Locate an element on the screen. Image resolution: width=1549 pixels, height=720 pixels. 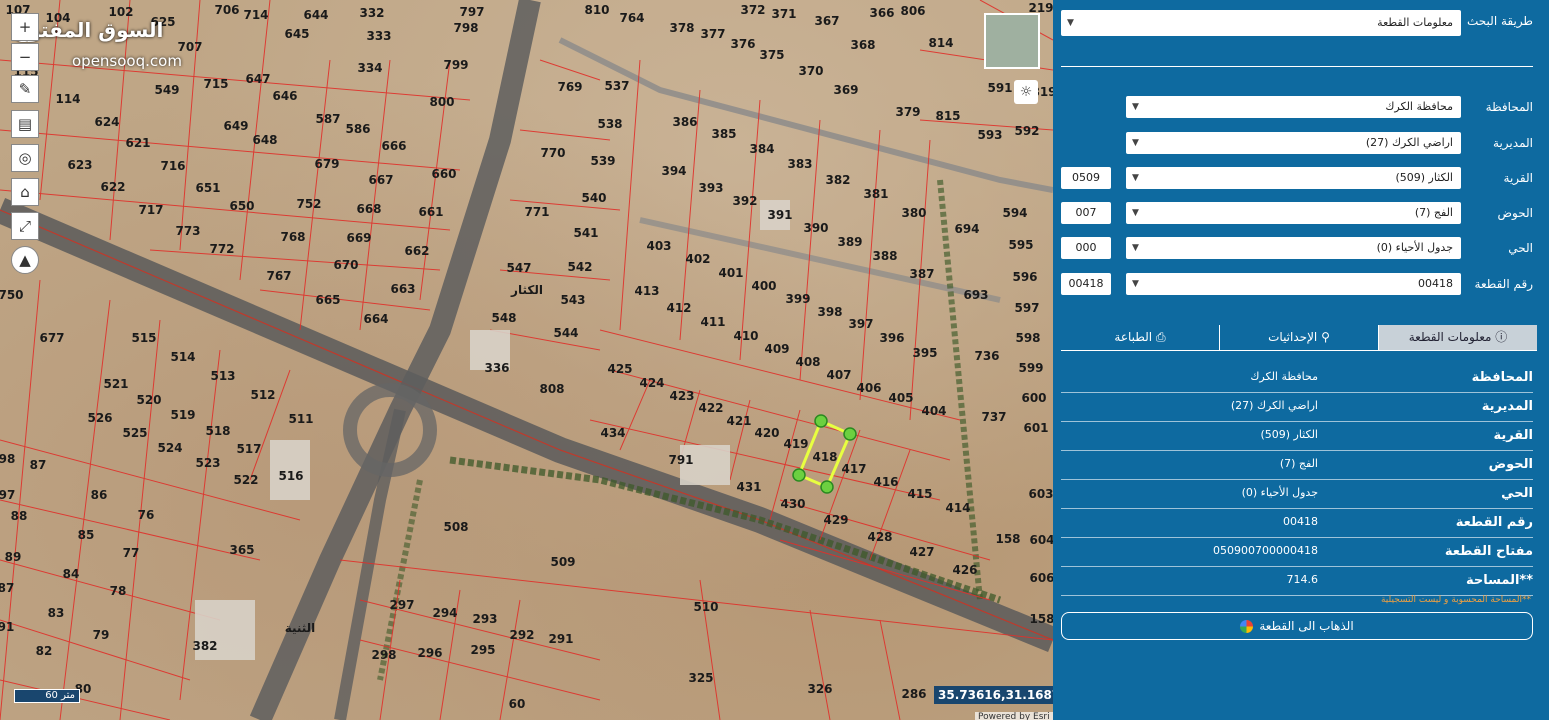
parcel-number-label: 295 is located at coordinates (482, 650).